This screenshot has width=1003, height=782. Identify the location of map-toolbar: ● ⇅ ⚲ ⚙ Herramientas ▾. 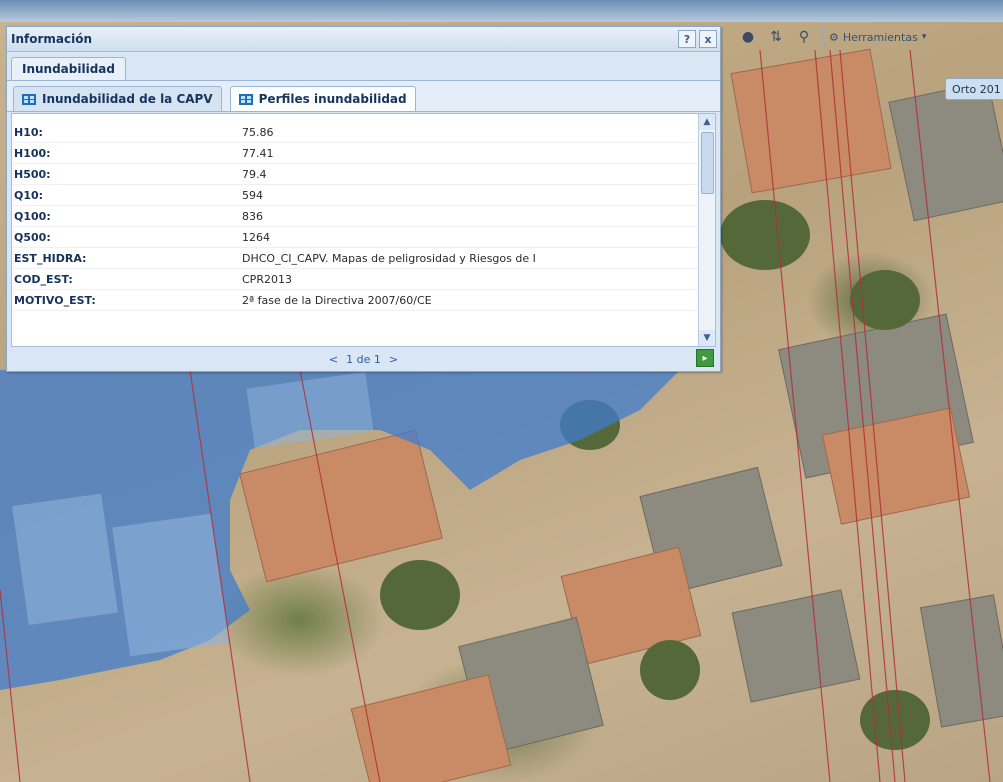
(867, 37).